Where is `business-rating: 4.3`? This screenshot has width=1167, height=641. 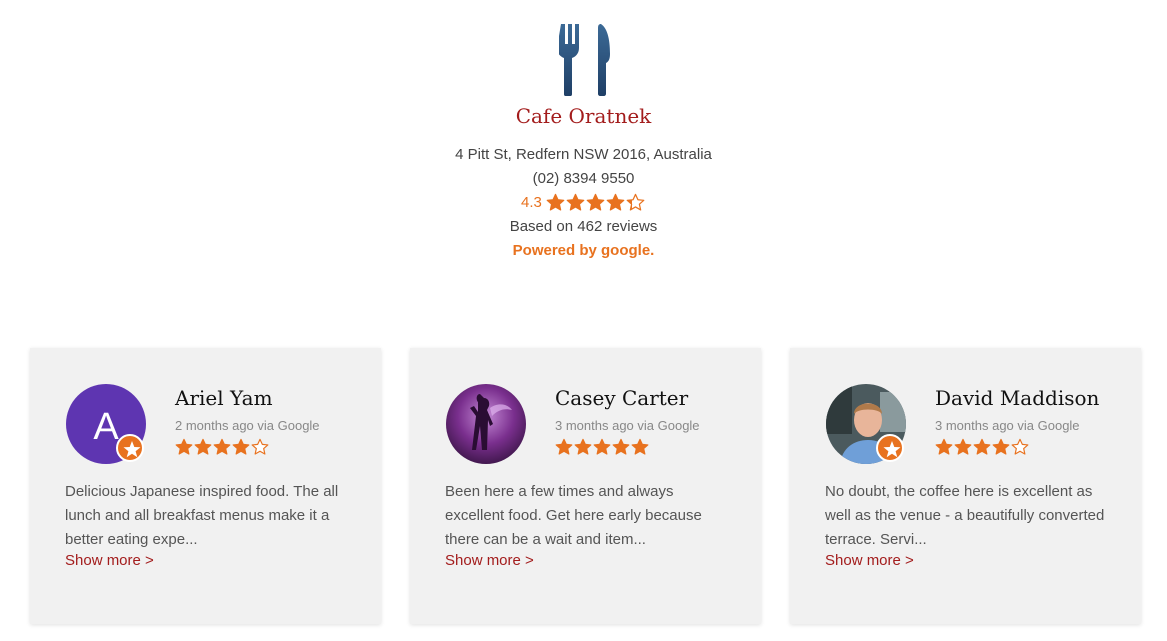
business-rating: 4.3 is located at coordinates (583, 202).